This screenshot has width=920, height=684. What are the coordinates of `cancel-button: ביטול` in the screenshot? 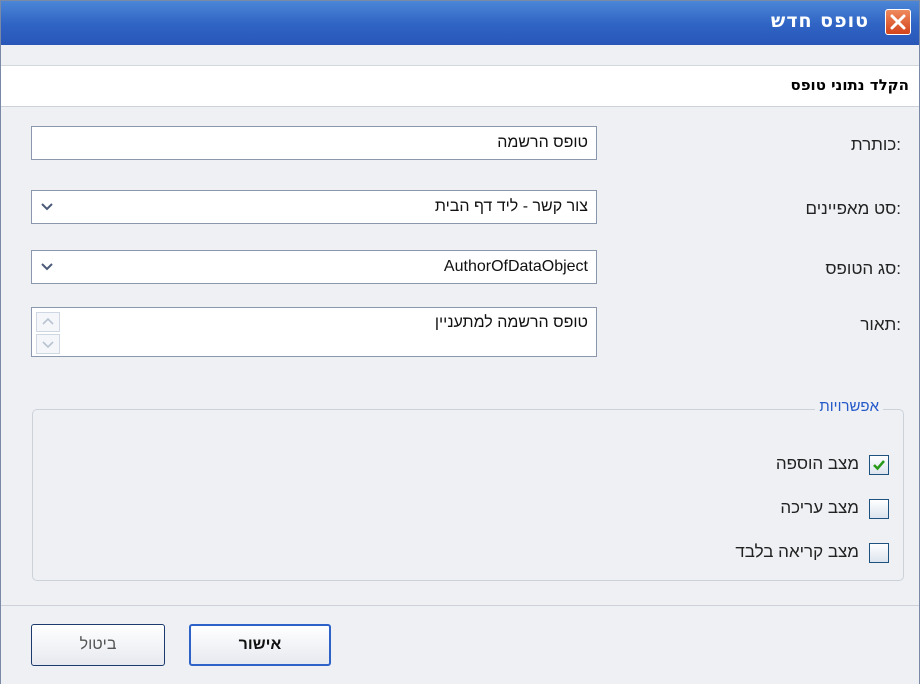 It's located at (98, 645).